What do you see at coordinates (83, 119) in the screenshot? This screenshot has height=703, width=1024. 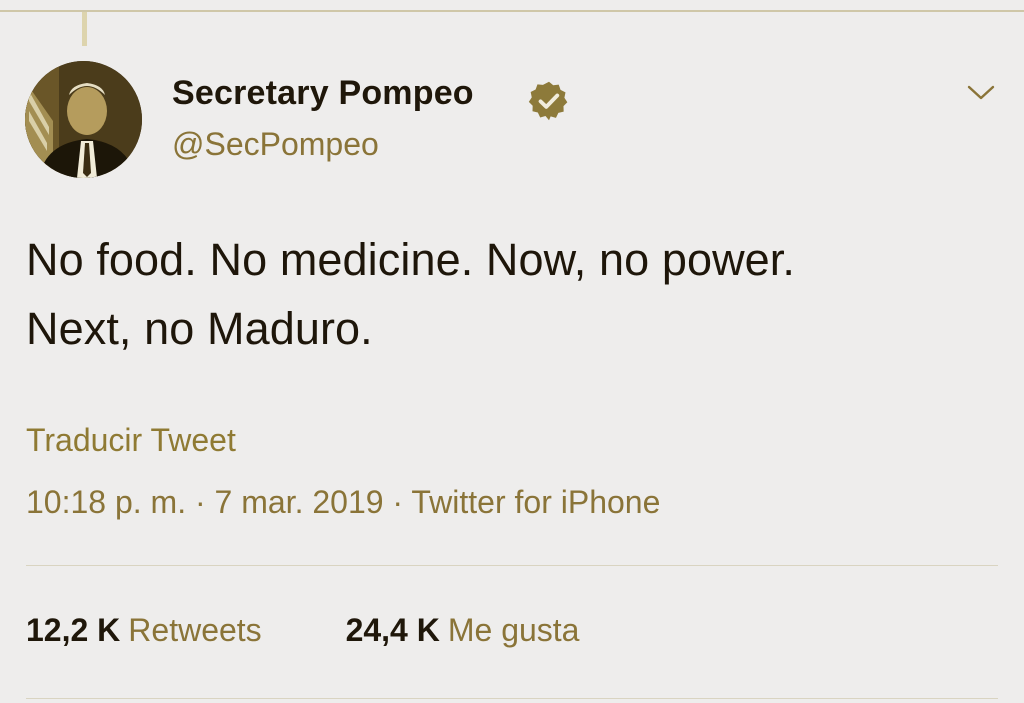 I see `avatar` at bounding box center [83, 119].